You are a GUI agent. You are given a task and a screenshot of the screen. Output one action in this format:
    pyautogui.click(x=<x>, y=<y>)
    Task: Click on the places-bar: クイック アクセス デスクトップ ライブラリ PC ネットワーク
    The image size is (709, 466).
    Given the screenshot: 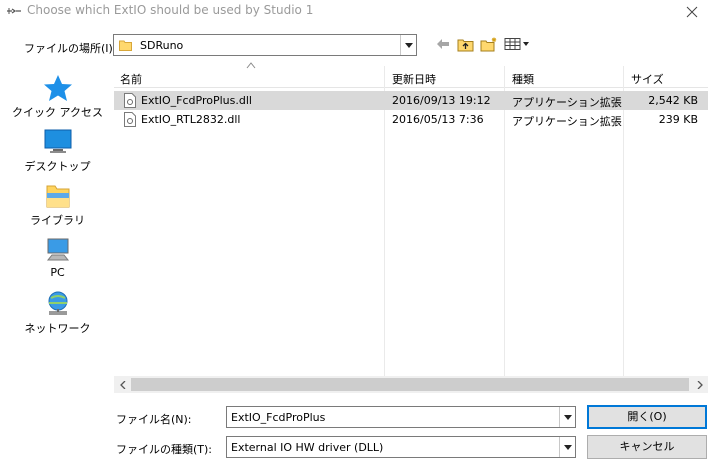 What is the action you would take?
    pyautogui.click(x=57, y=231)
    